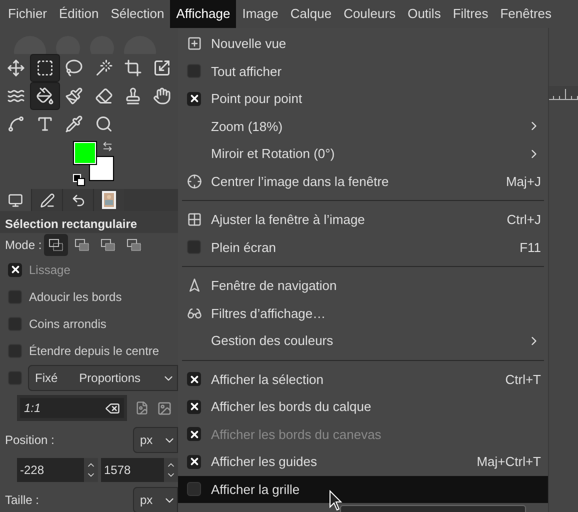 The width and height of the screenshot is (578, 512). I want to click on ratio-field: 1:1, so click(72, 408).